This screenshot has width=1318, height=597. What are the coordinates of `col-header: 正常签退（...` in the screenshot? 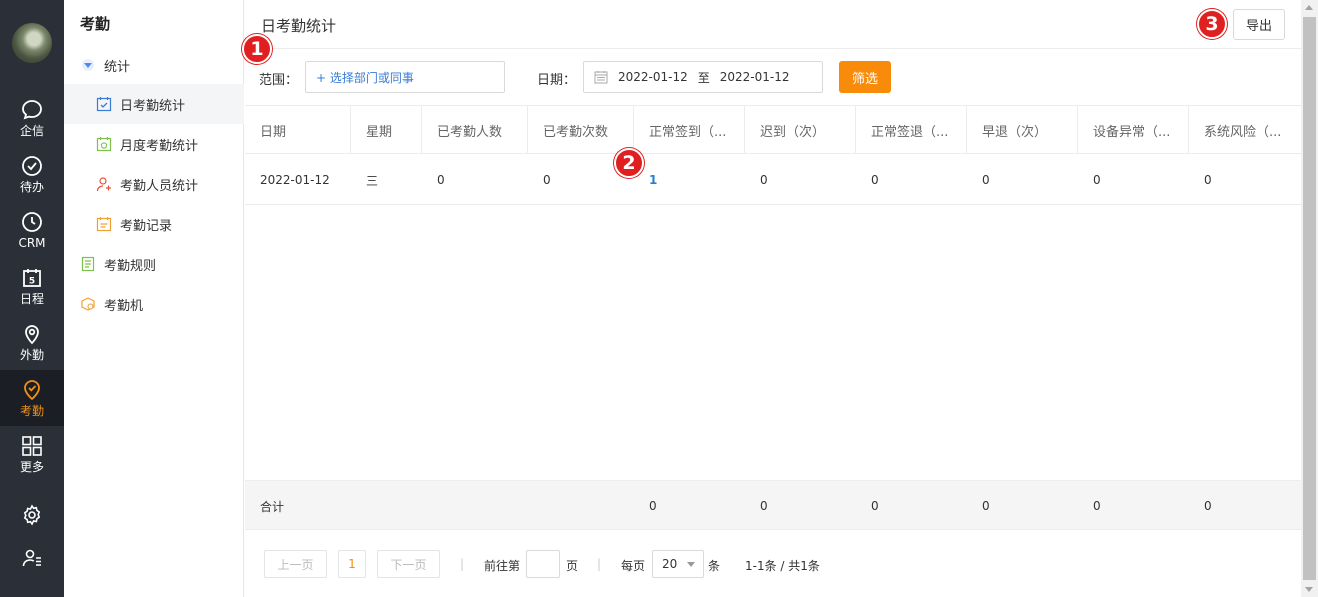 It's located at (911, 130).